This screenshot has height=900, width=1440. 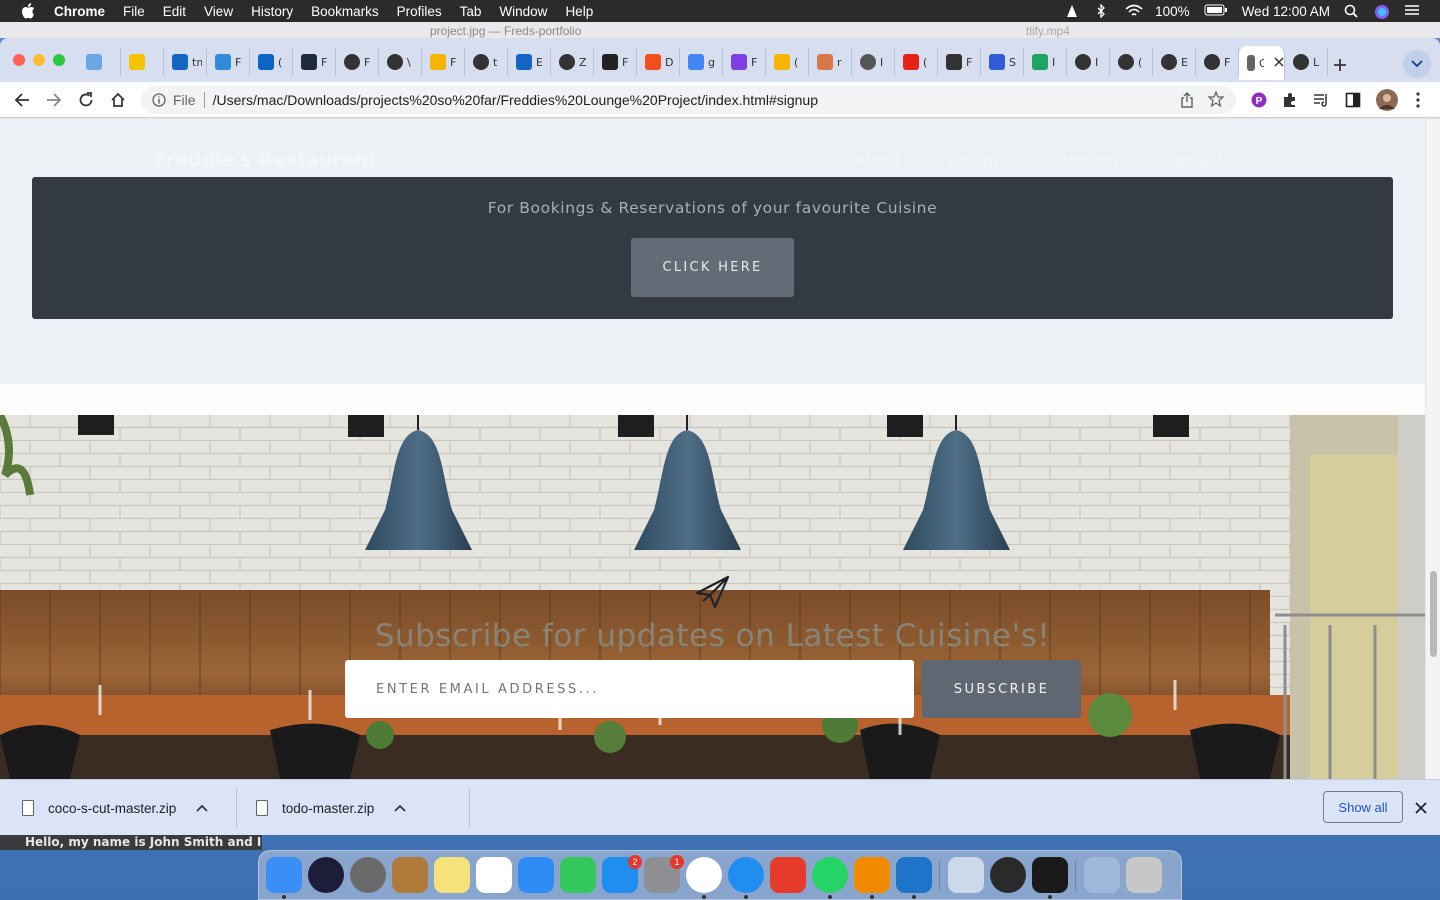 What do you see at coordinates (174, 11) in the screenshot?
I see `menu-edit: Edit` at bounding box center [174, 11].